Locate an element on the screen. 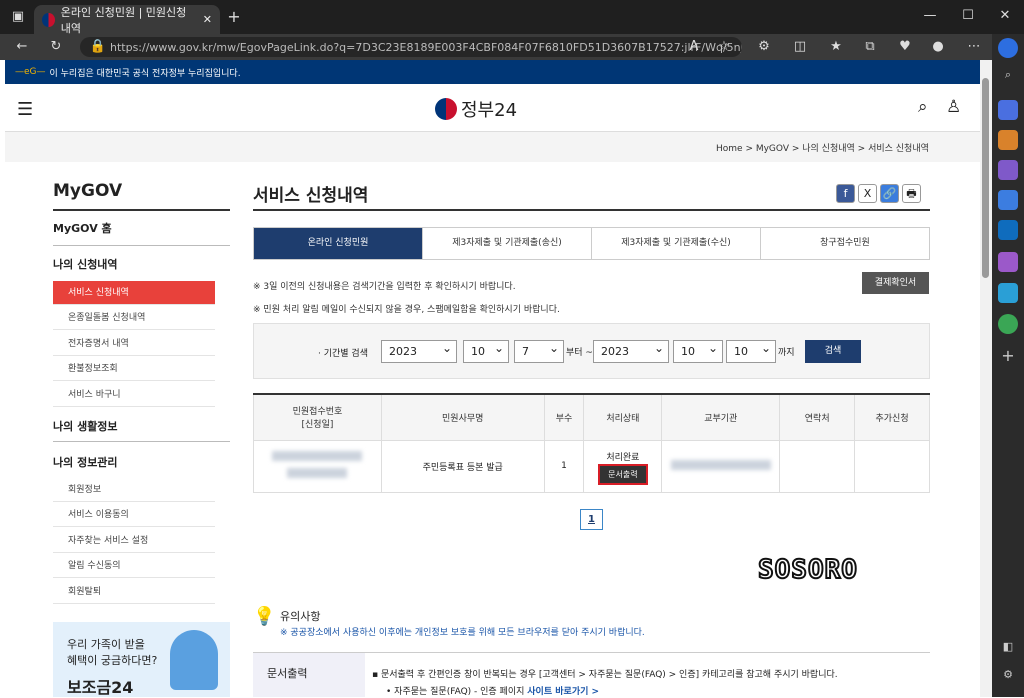 The image size is (1024, 698). receipt-cell is located at coordinates (317, 466).